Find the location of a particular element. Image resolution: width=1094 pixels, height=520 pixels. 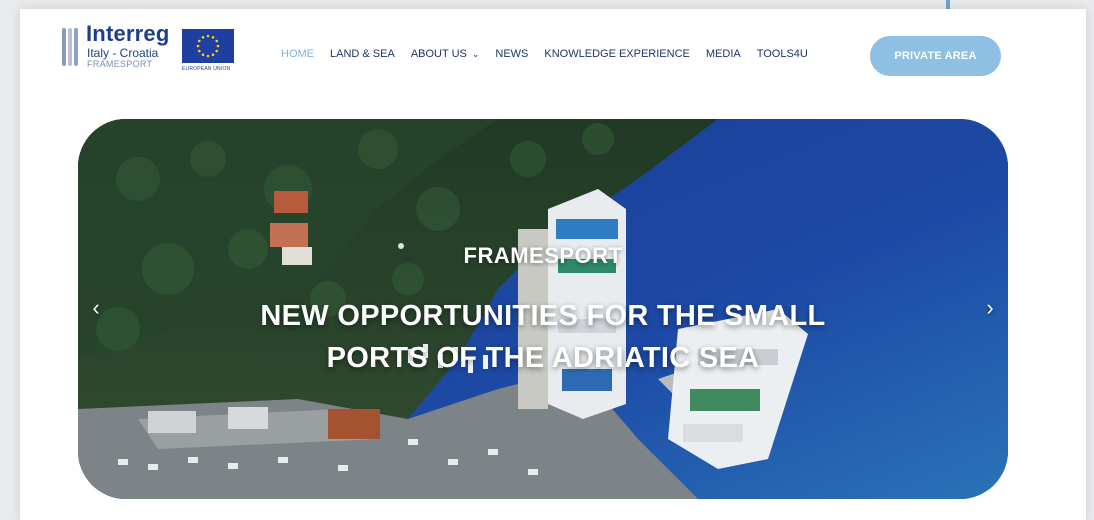

nav-about-us: ABOUT US ⌄ is located at coordinates (445, 54).